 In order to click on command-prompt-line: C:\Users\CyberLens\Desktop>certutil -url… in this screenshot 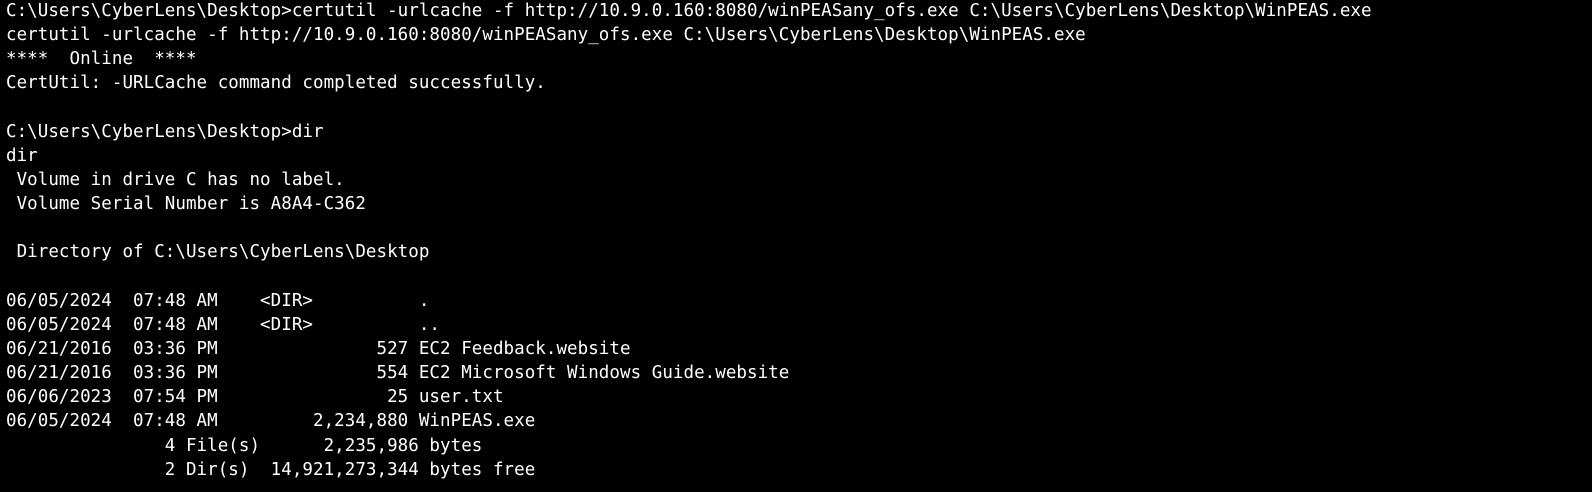, I will do `click(689, 11)`.